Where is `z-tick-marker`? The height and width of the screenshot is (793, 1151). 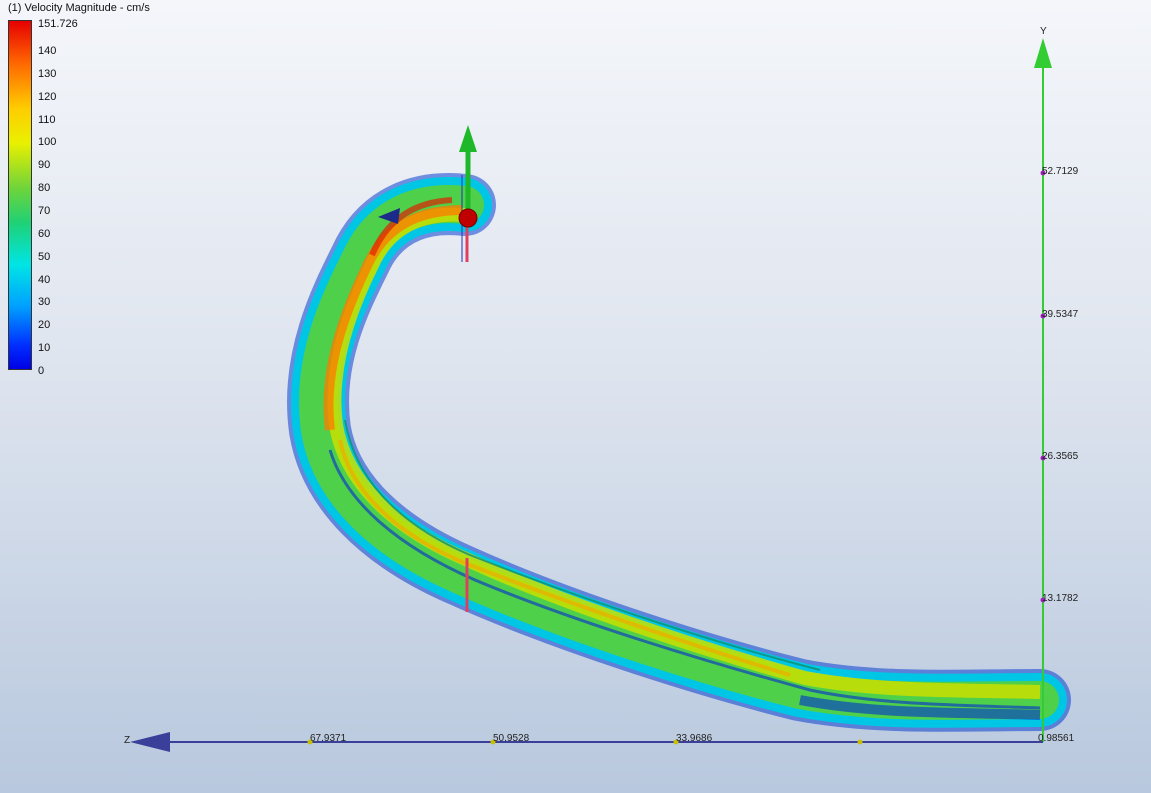 z-tick-marker is located at coordinates (860, 742).